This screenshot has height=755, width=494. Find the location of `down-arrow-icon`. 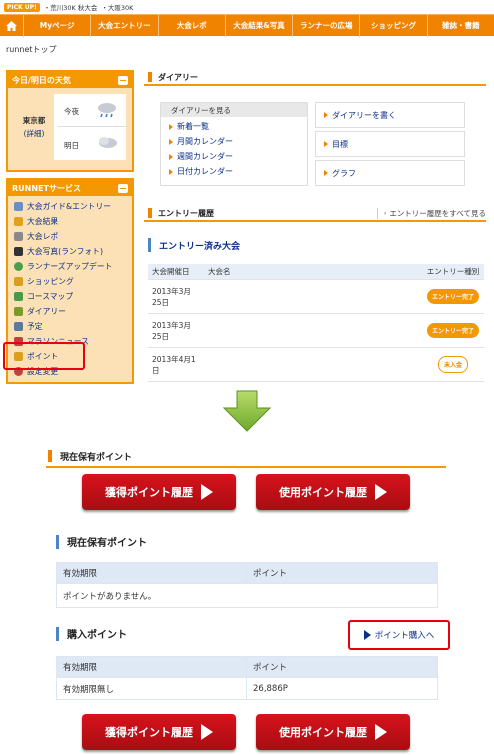

down-arrow-icon is located at coordinates (247, 412).